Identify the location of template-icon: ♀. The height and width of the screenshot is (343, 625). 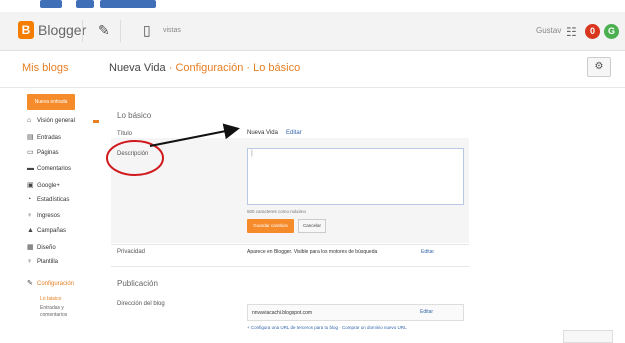
(30, 261).